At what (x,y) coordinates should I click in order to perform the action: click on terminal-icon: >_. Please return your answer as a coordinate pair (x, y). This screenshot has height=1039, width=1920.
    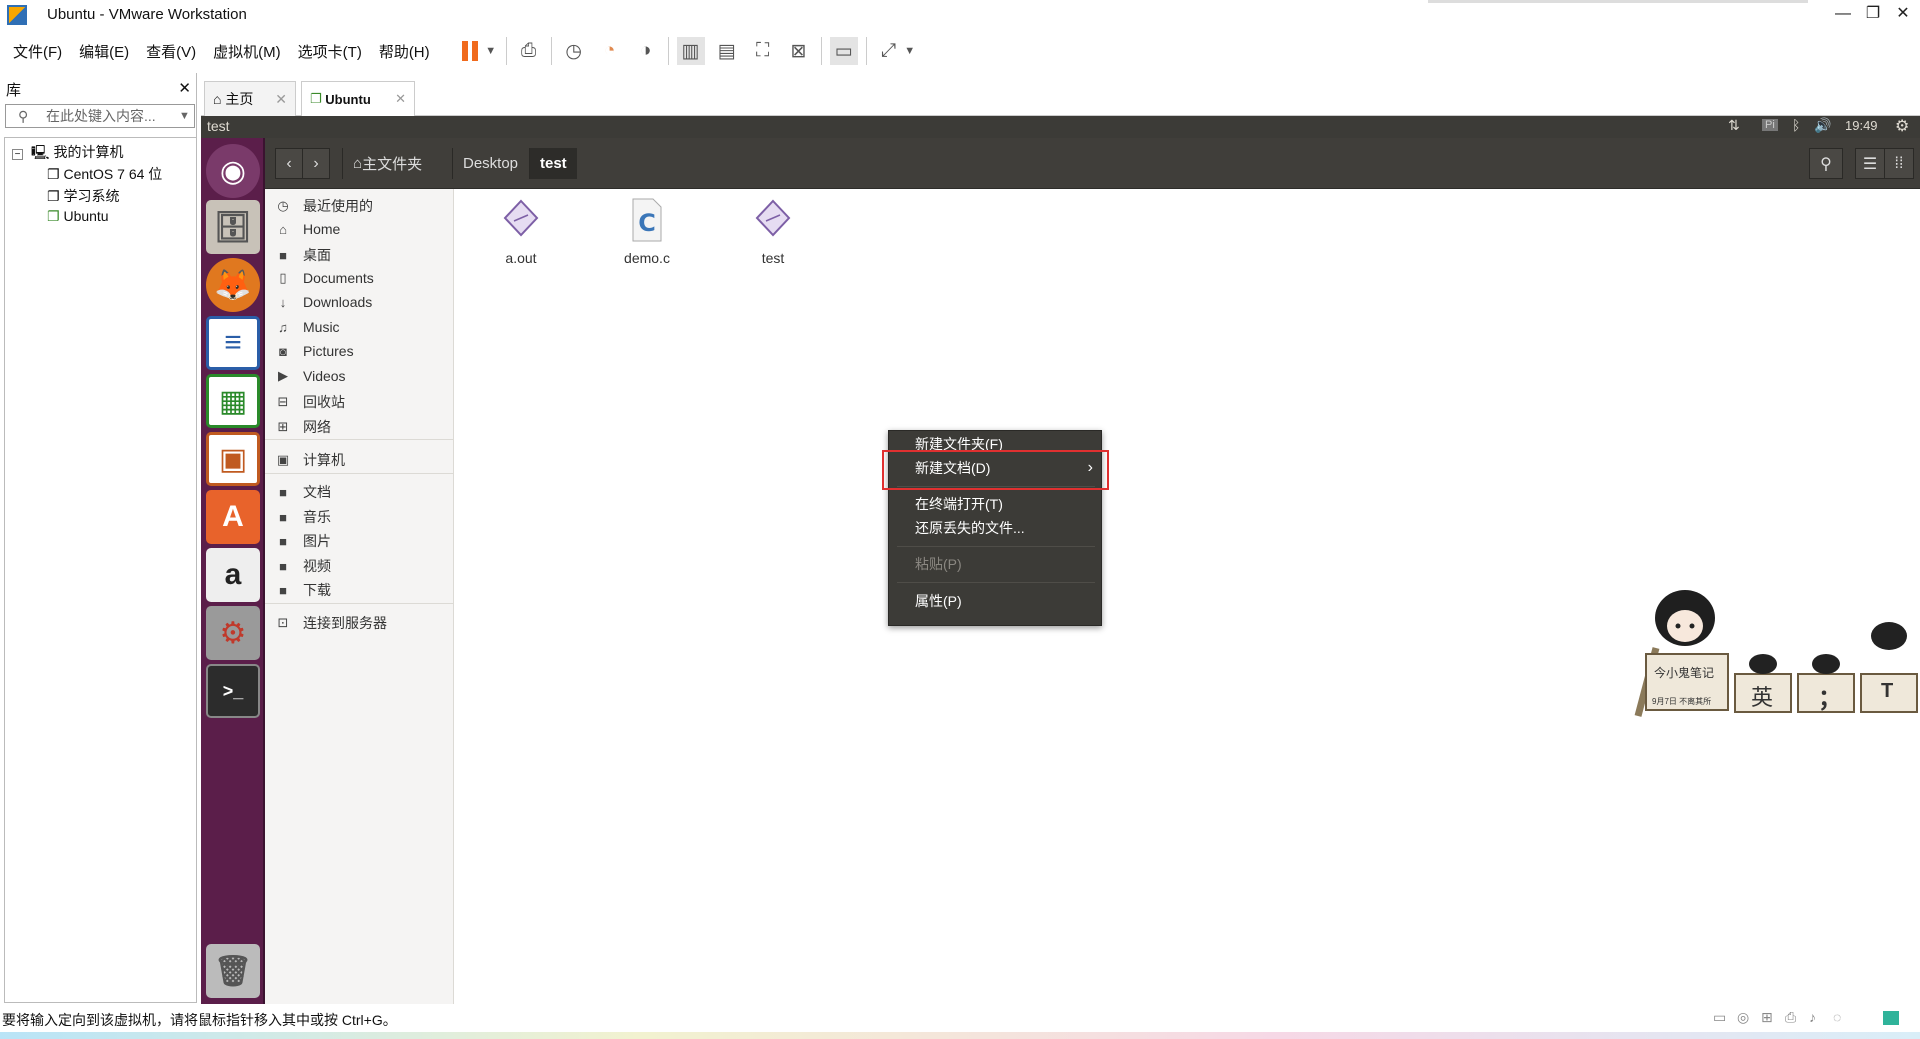
    Looking at the image, I should click on (233, 691).